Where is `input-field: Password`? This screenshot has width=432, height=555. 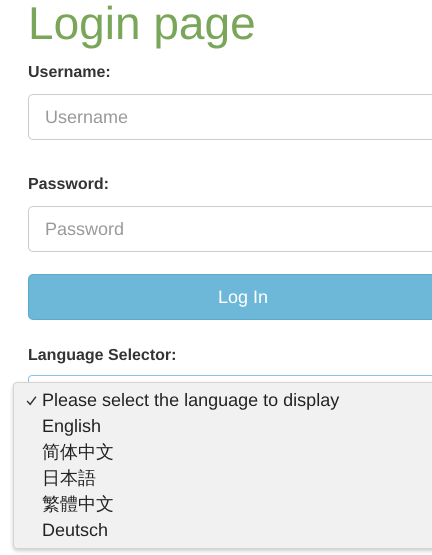
input-field: Password is located at coordinates (230, 229).